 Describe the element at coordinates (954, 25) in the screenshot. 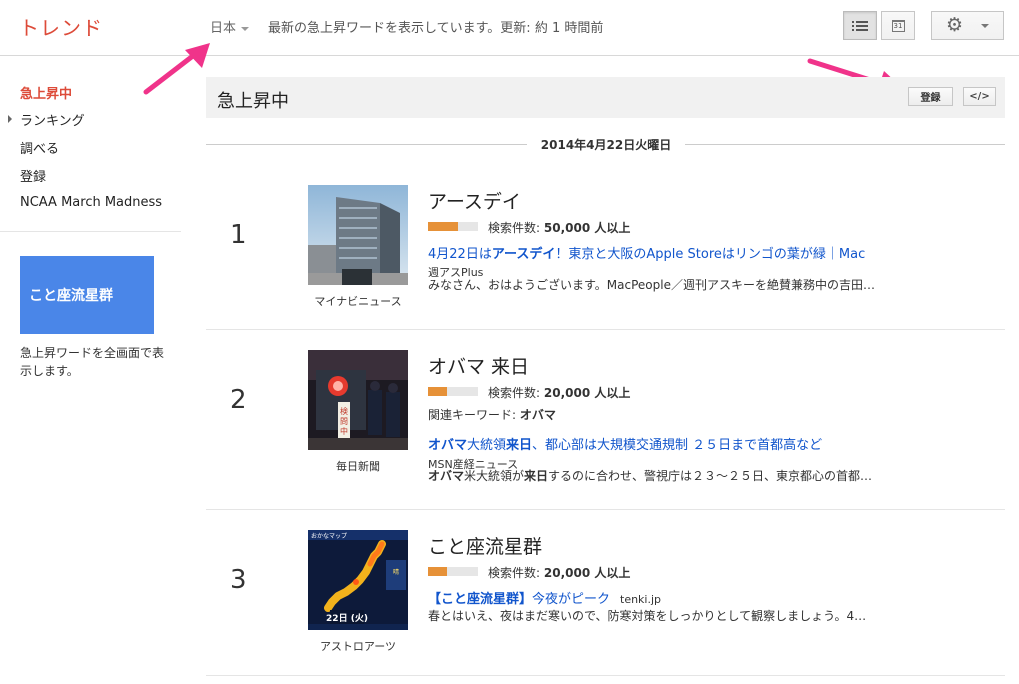

I see `gear-icon: ⚙` at that location.